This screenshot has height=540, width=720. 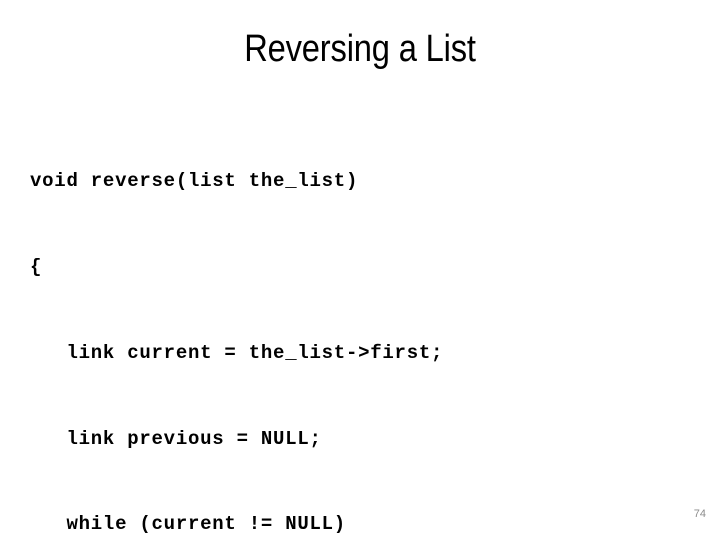 I want to click on code-line: link current = the_list->first;, so click(x=237, y=352).